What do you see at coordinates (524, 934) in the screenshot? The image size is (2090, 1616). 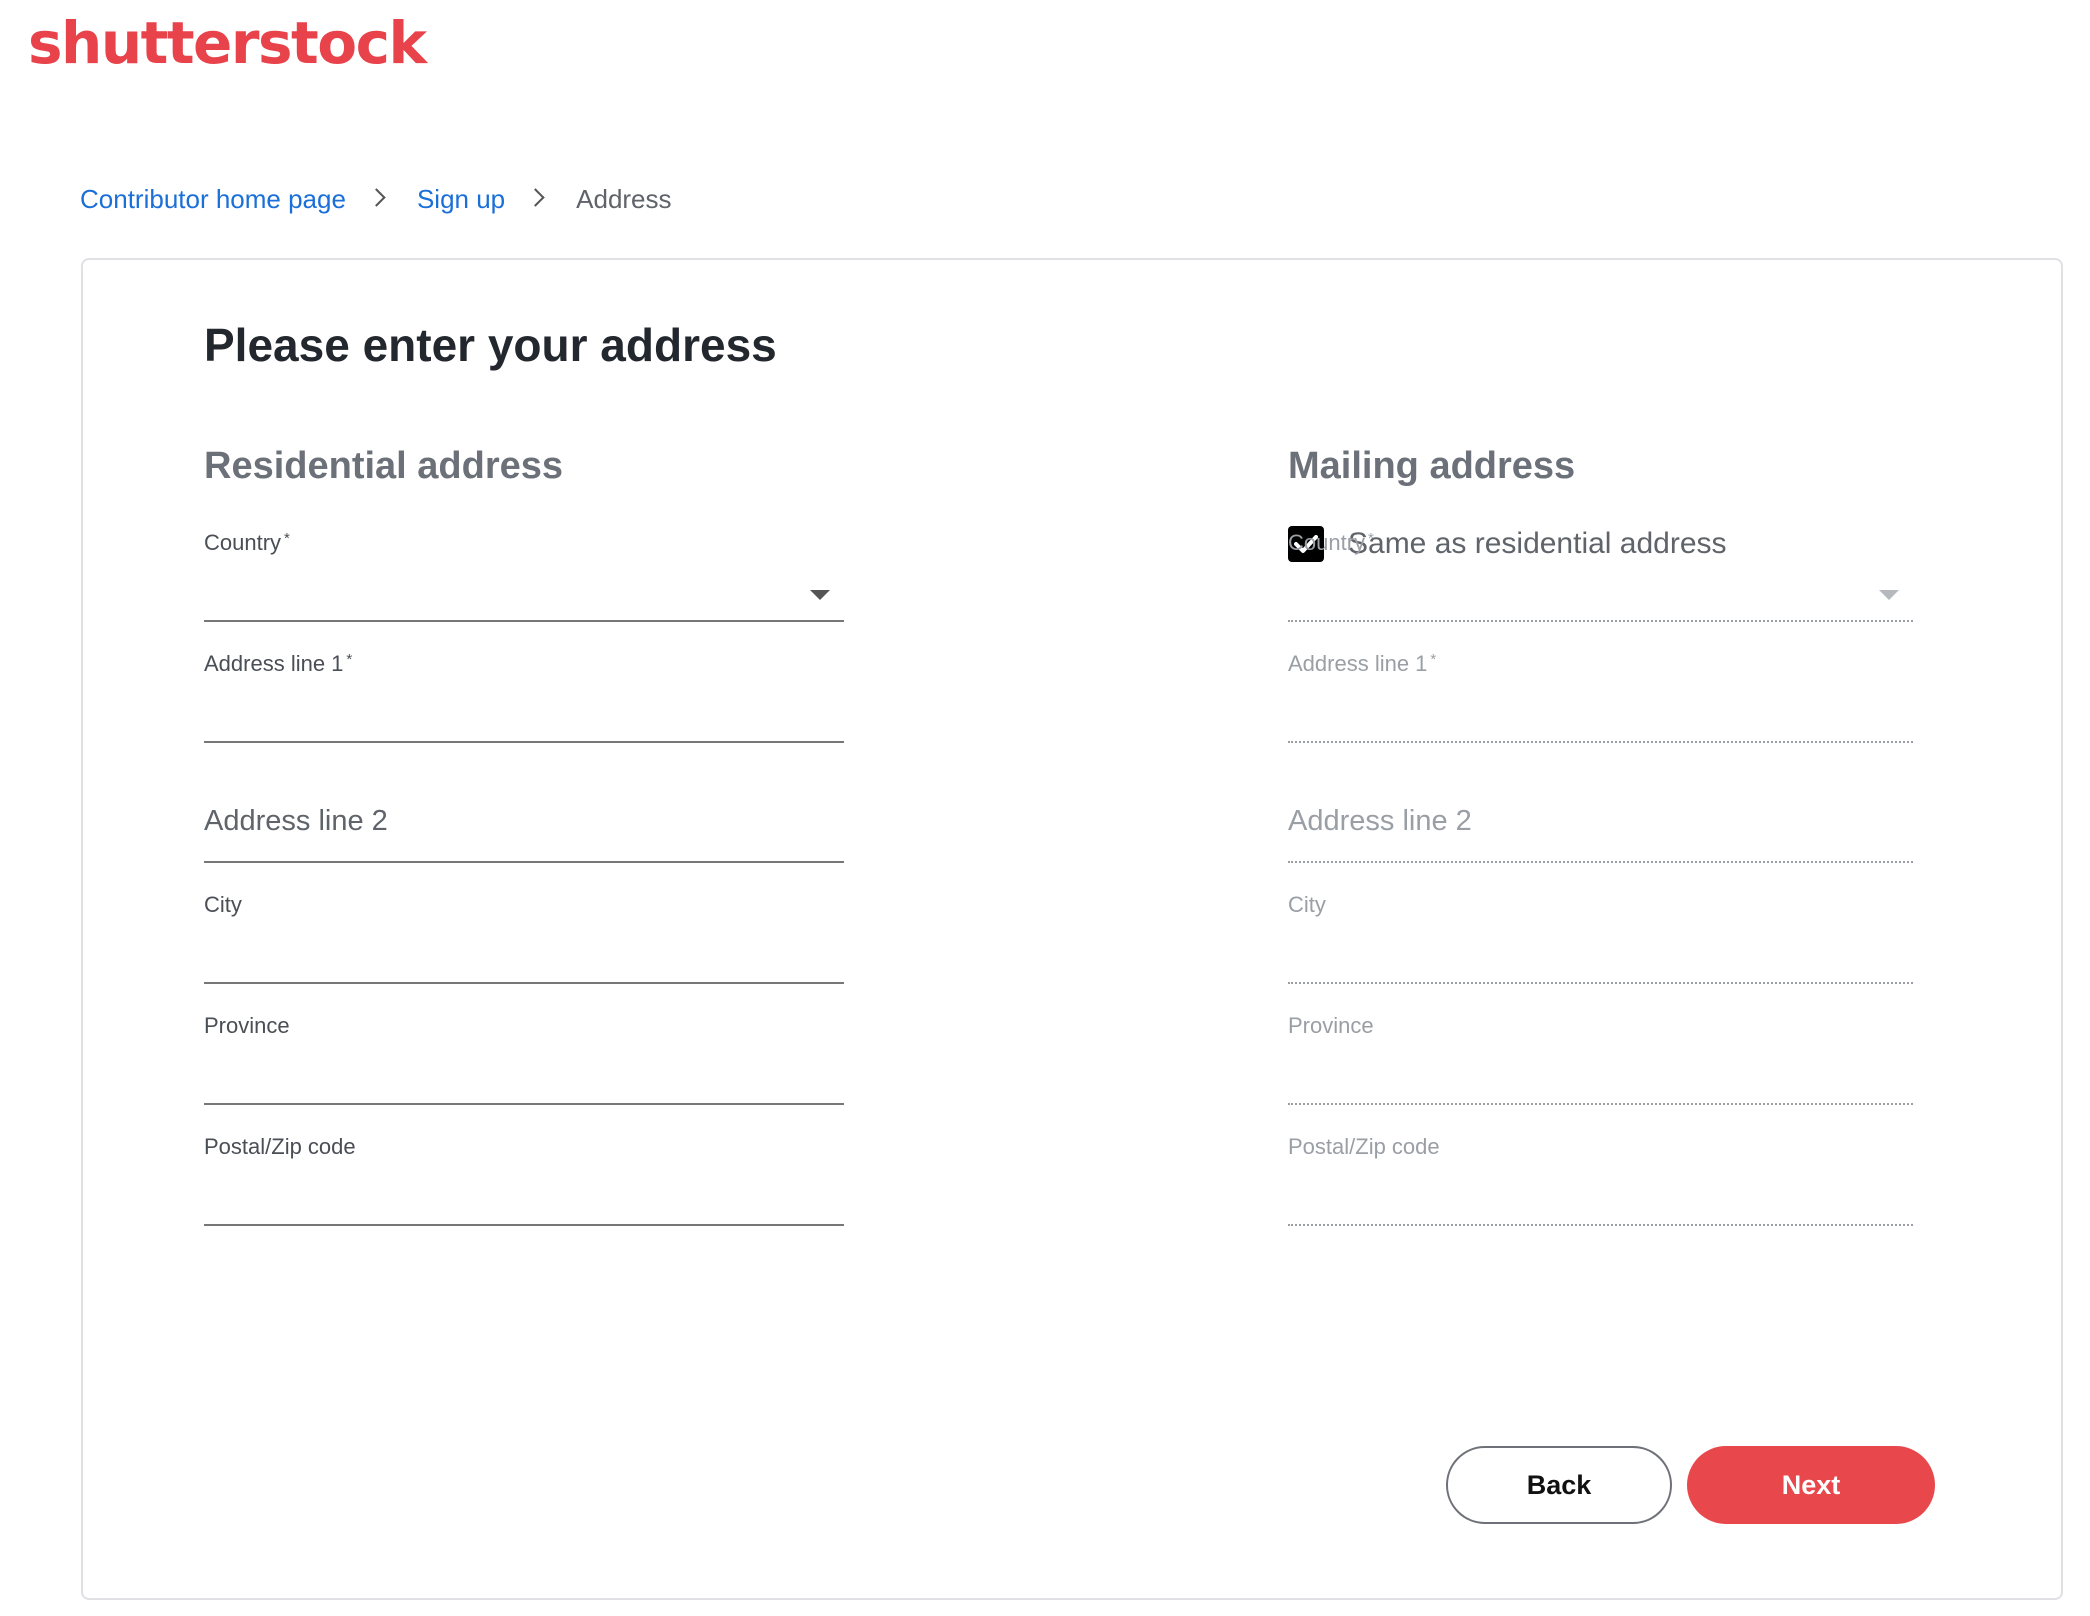 I see `residential-city-field: City` at bounding box center [524, 934].